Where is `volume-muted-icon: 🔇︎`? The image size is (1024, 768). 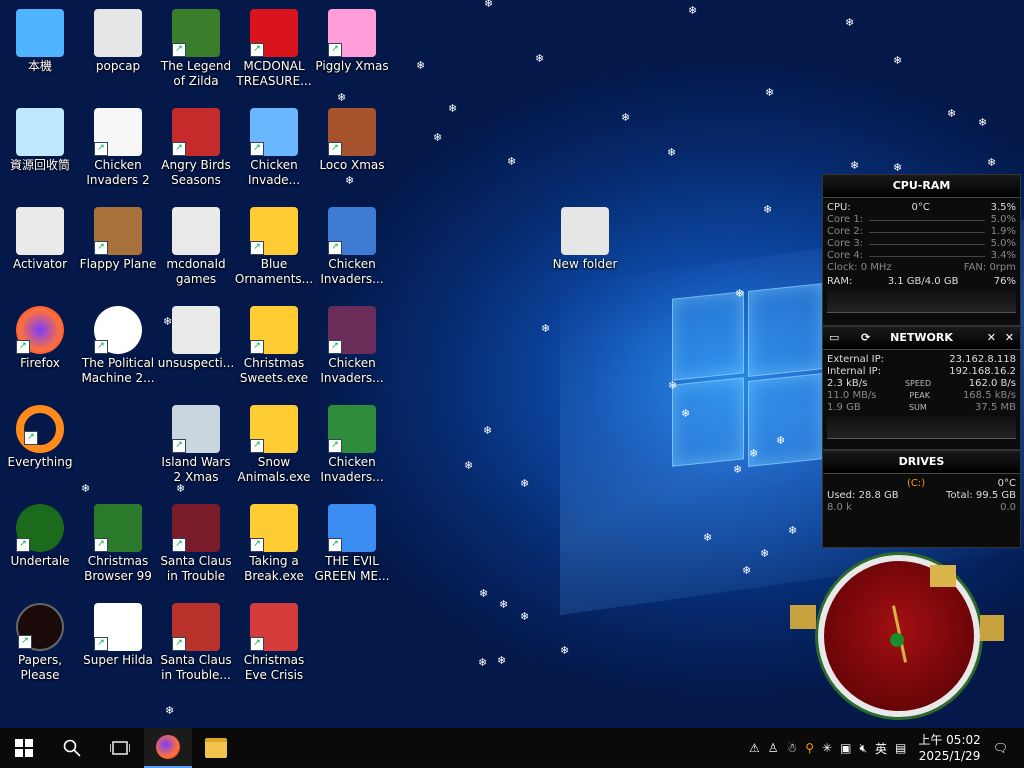
volume-muted-icon: 🔇︎ is located at coordinates (863, 748).